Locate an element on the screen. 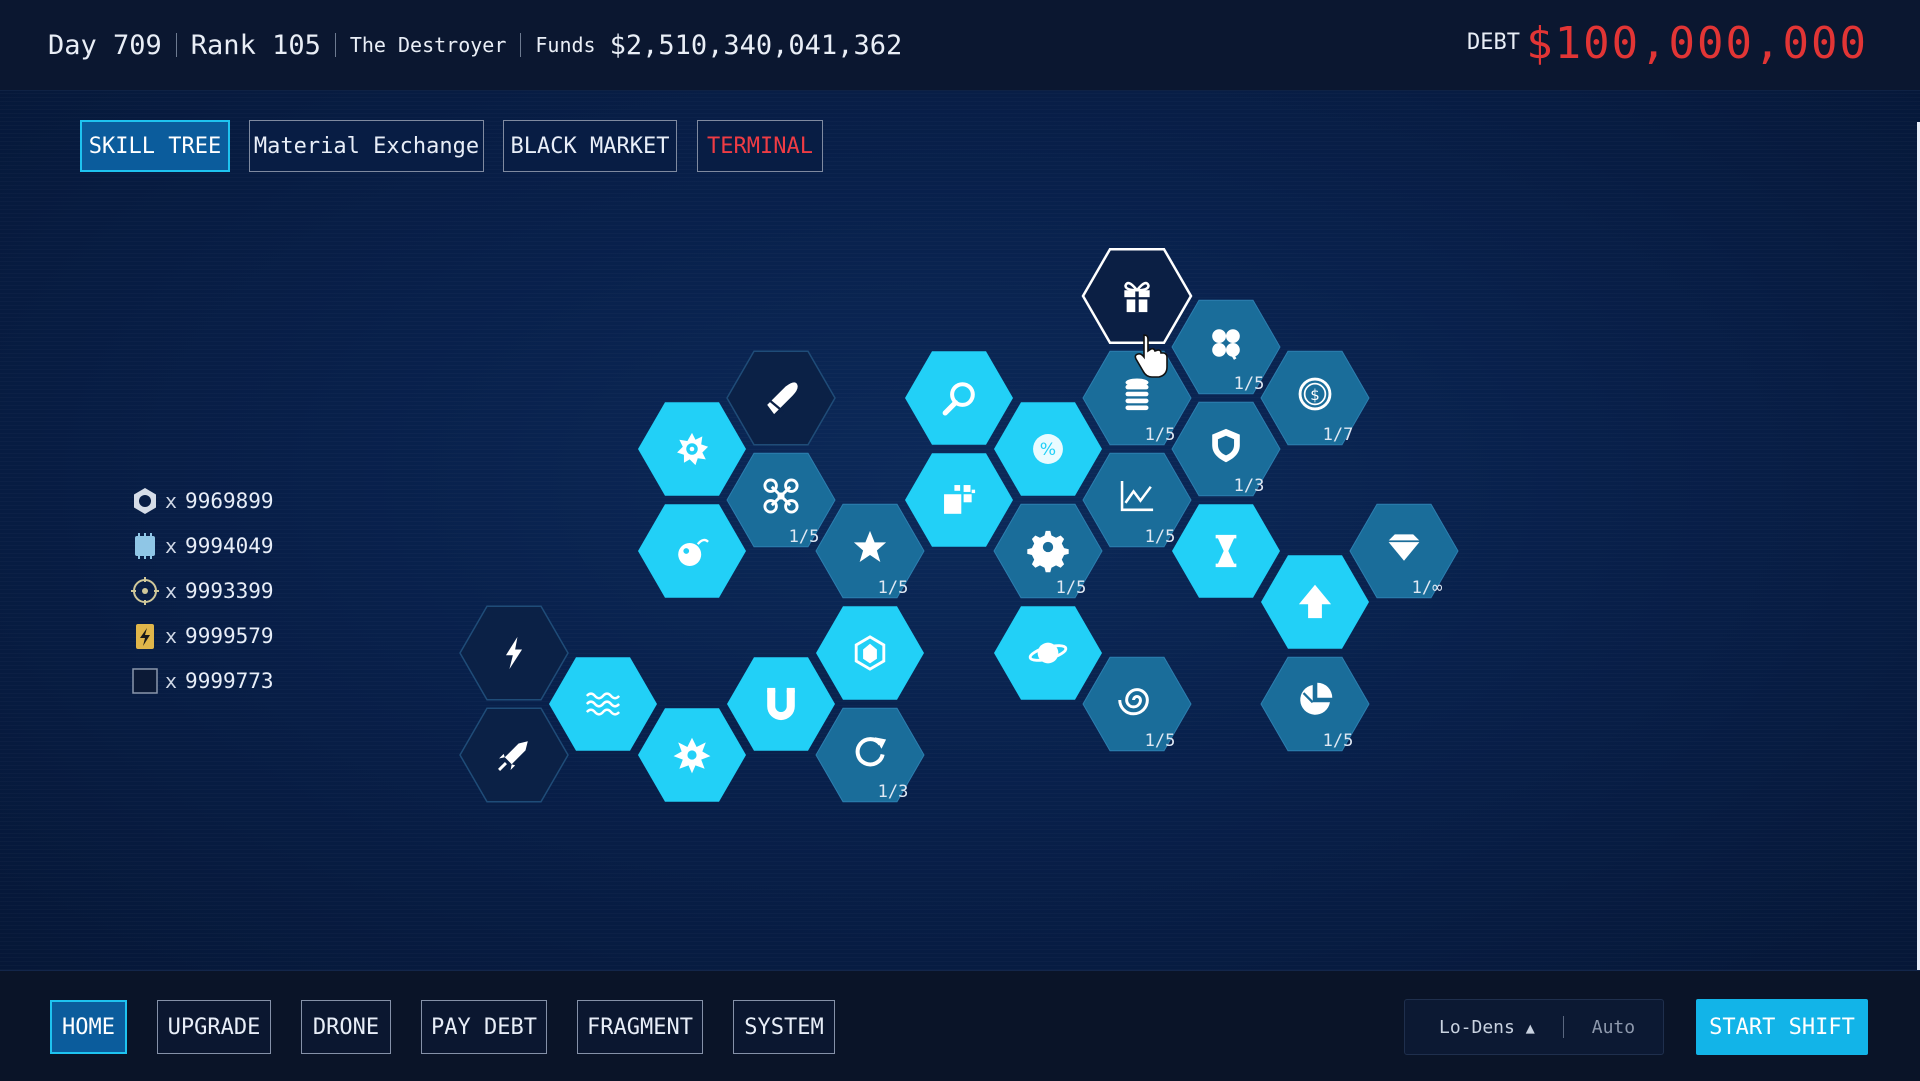 This screenshot has width=1920, height=1081. material-count: 9999773 is located at coordinates (229, 680).